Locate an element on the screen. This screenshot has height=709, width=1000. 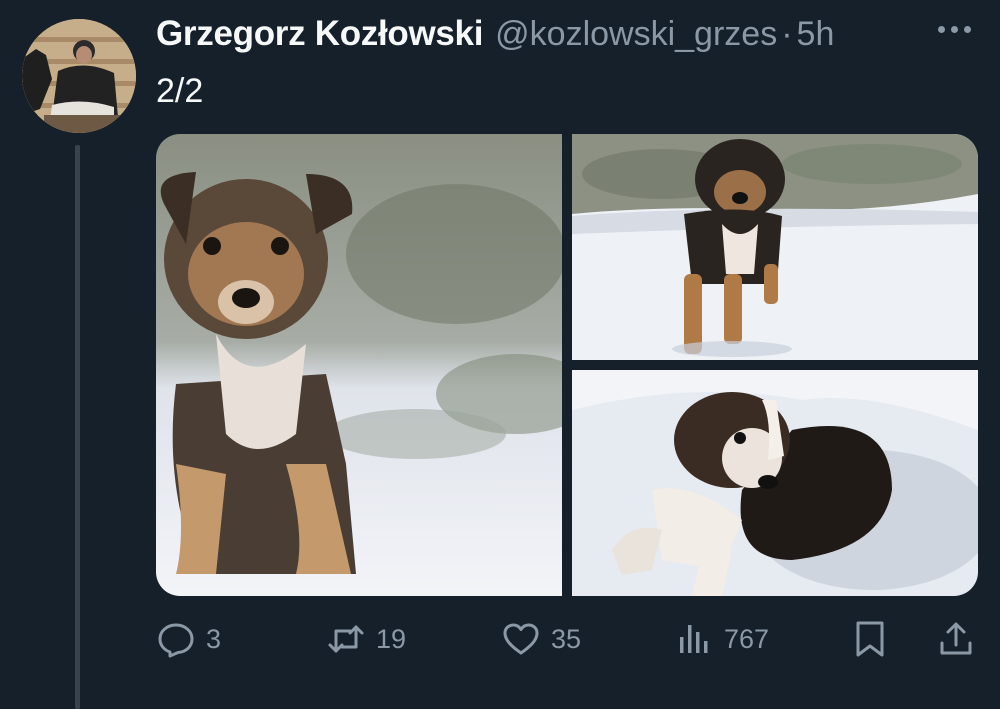
action-bar: 3 19 35 767 is located at coordinates (567, 639).